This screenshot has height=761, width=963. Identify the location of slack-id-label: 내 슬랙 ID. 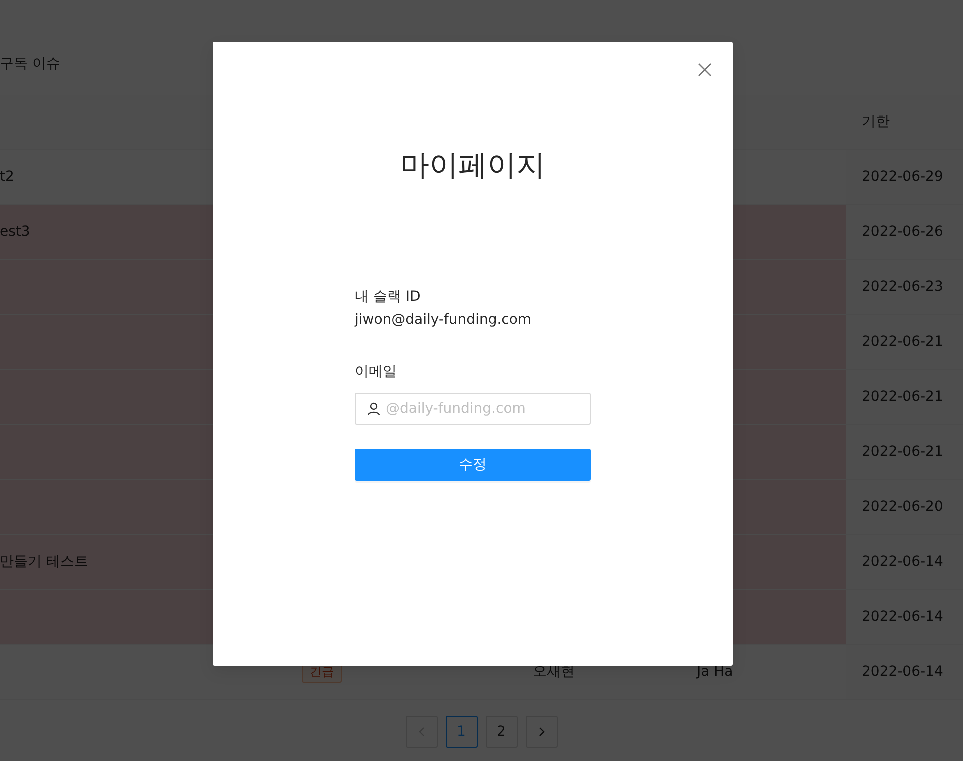
(388, 297).